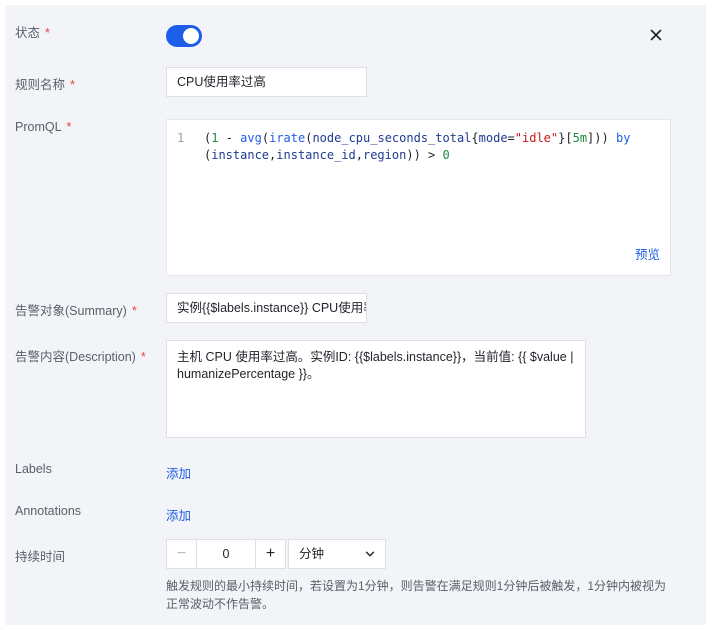 The width and height of the screenshot is (712, 630). I want to click on status-label: 状态 *, so click(32, 33).